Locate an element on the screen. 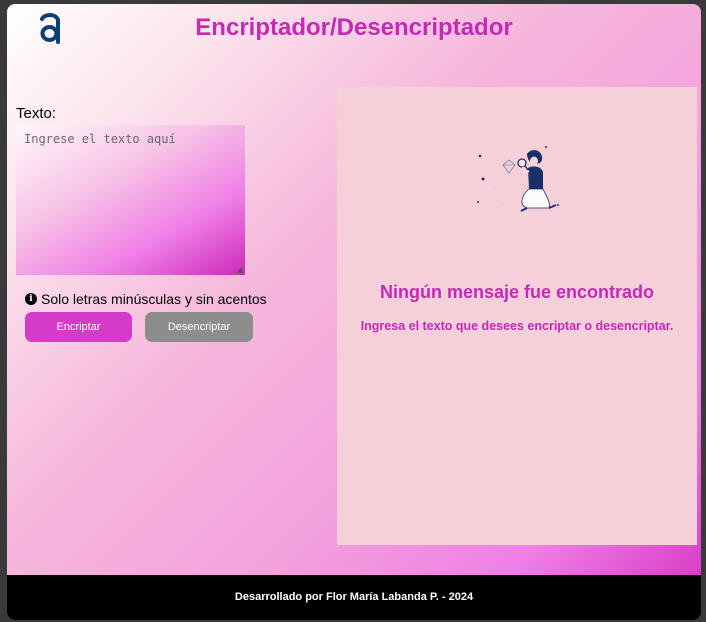  resize-handle-icon: ◢ is located at coordinates (240, 270).